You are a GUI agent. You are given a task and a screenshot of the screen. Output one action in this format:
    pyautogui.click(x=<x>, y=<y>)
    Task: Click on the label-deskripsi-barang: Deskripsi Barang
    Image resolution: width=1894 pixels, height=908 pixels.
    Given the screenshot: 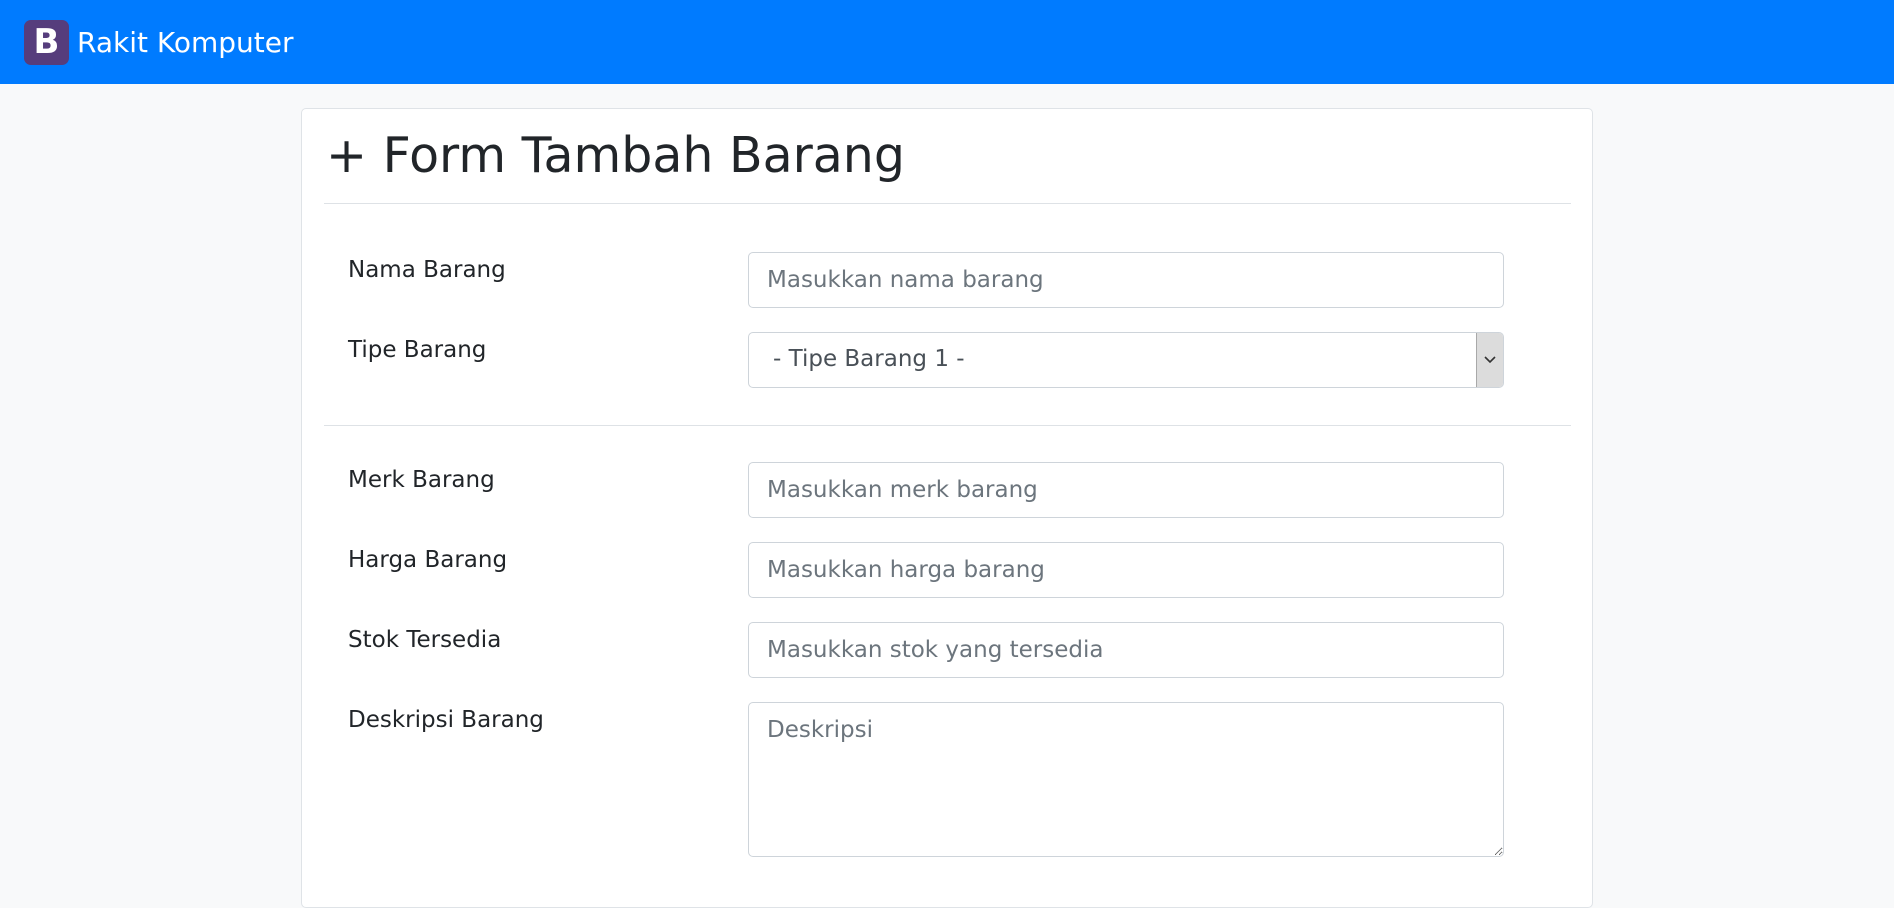 What is the action you would take?
    pyautogui.click(x=446, y=720)
    